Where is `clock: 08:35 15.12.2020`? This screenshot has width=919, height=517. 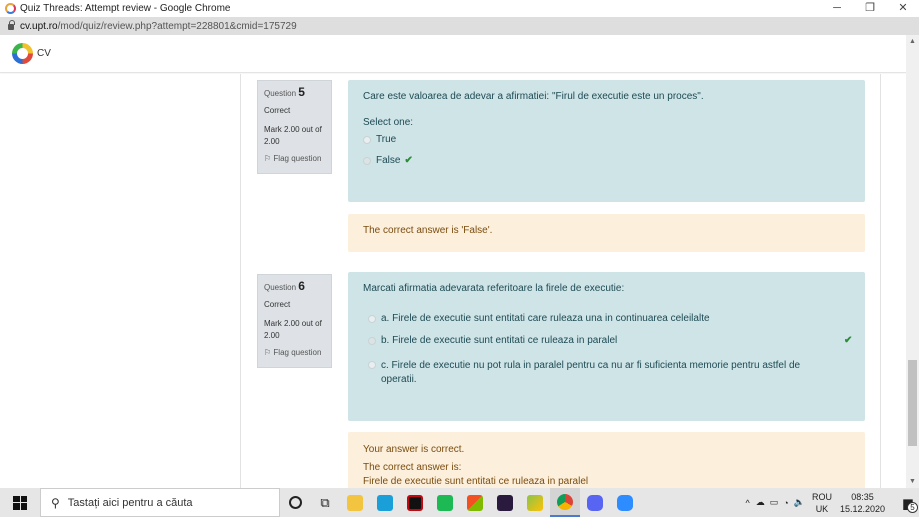 clock: 08:35 15.12.2020 is located at coordinates (862, 503).